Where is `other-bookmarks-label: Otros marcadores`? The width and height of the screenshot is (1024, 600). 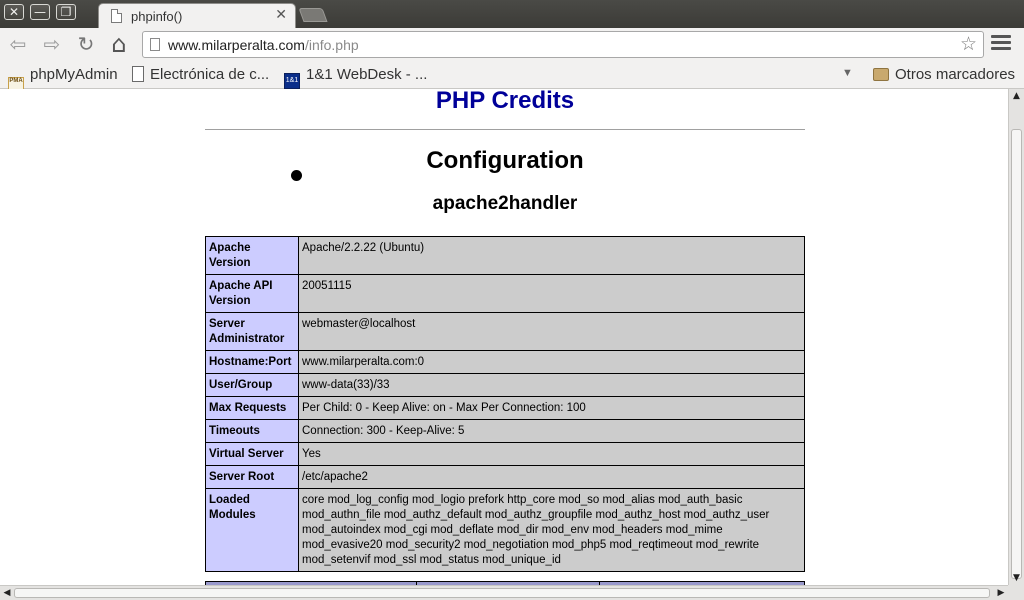 other-bookmarks-label: Otros marcadores is located at coordinates (955, 74).